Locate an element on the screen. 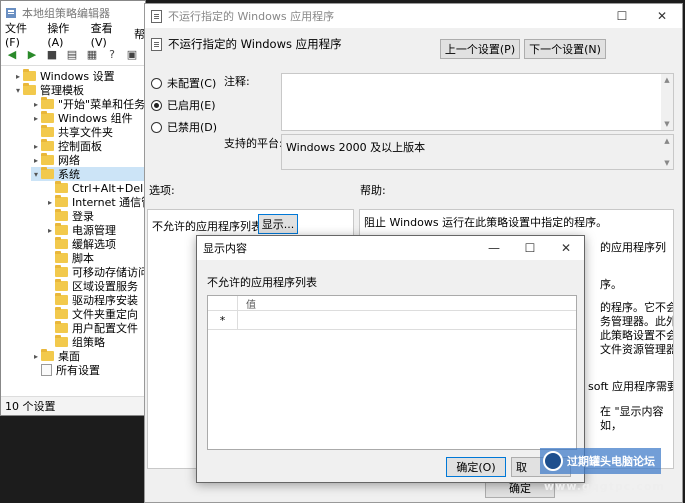  value-column-header: 值 is located at coordinates (247, 303).